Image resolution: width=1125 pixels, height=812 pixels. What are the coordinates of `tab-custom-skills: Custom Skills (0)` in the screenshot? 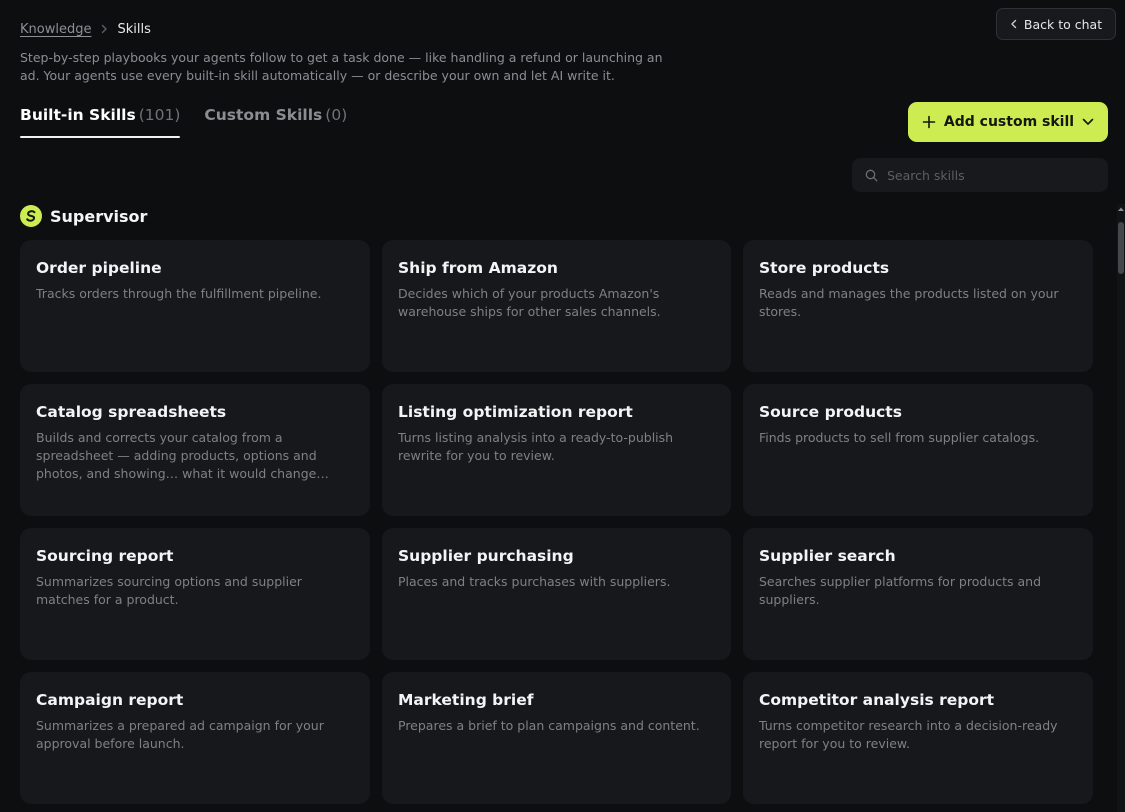 It's located at (275, 122).